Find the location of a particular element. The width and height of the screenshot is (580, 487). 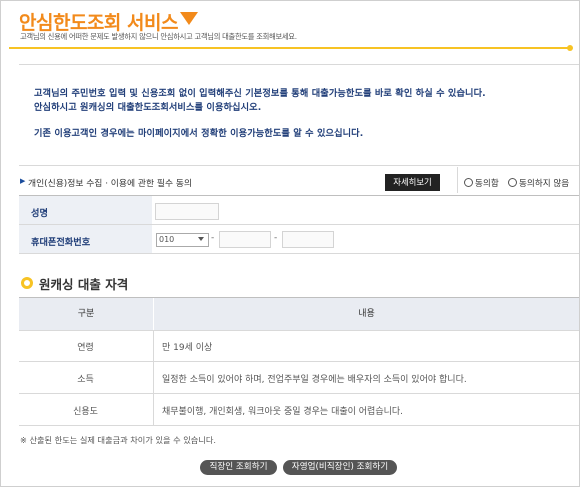

page-title: 안심한도조회 서비스 is located at coordinates (98, 23).